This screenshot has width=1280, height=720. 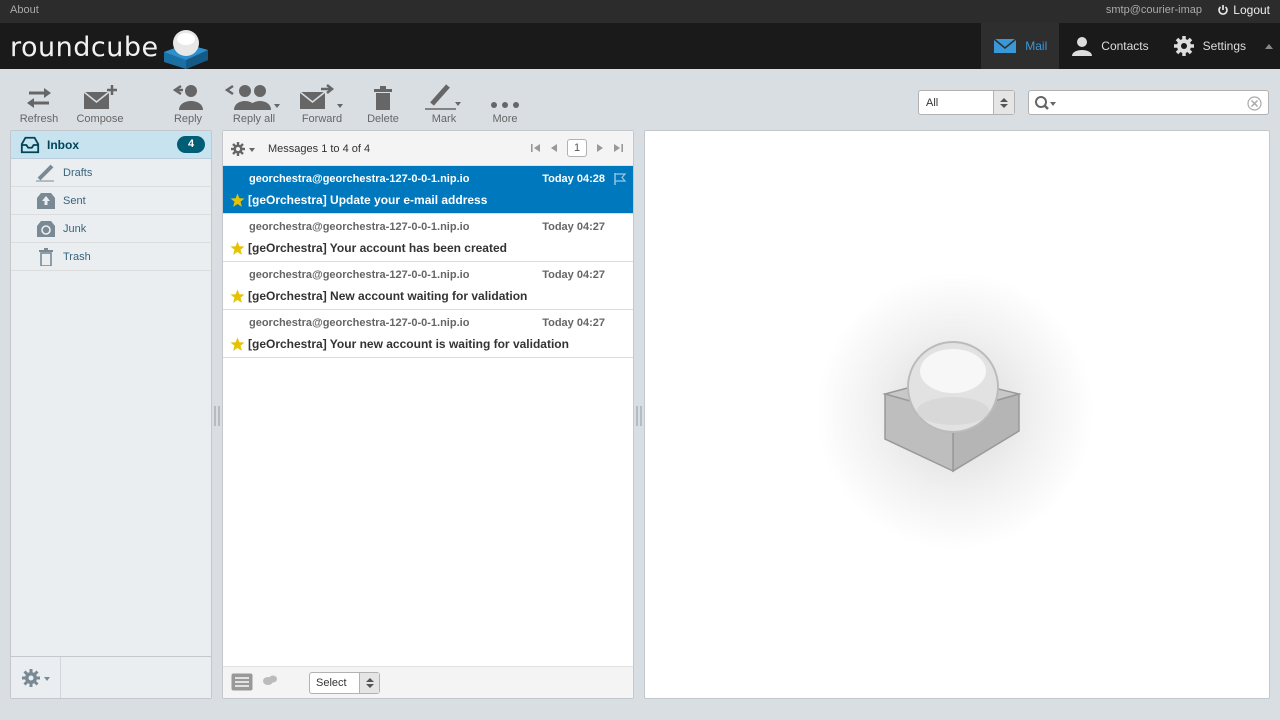 What do you see at coordinates (554, 148) in the screenshot?
I see `previous-page-icon` at bounding box center [554, 148].